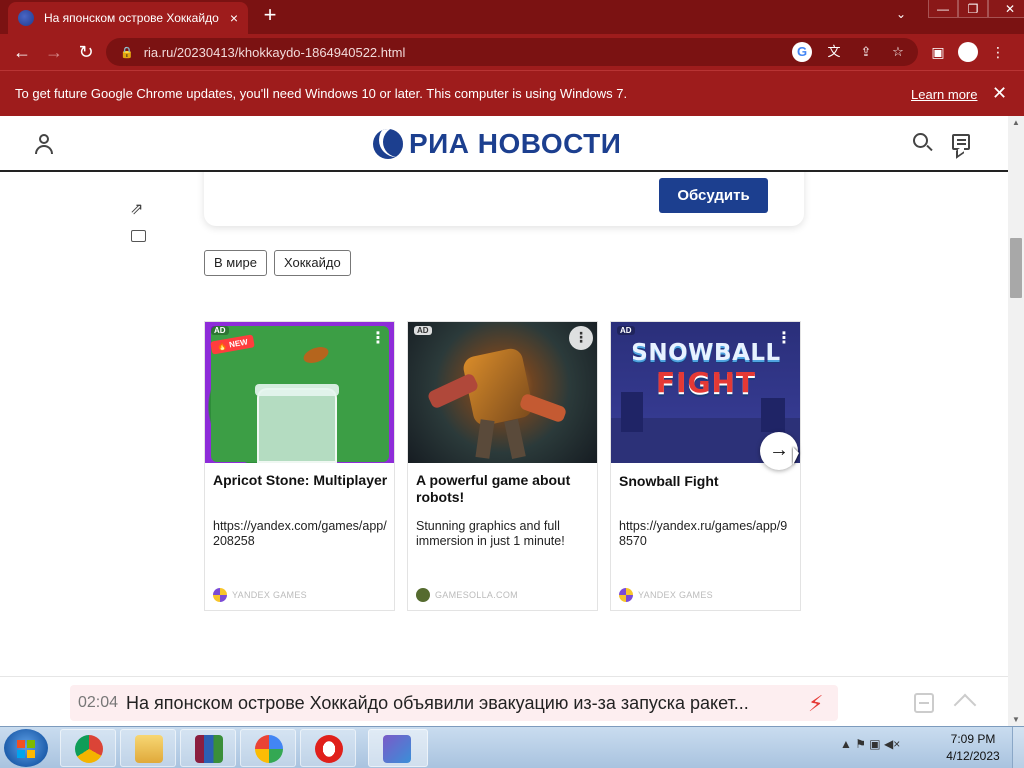  What do you see at coordinates (973, 756) in the screenshot?
I see `clock-date: 4/12/2023` at bounding box center [973, 756].